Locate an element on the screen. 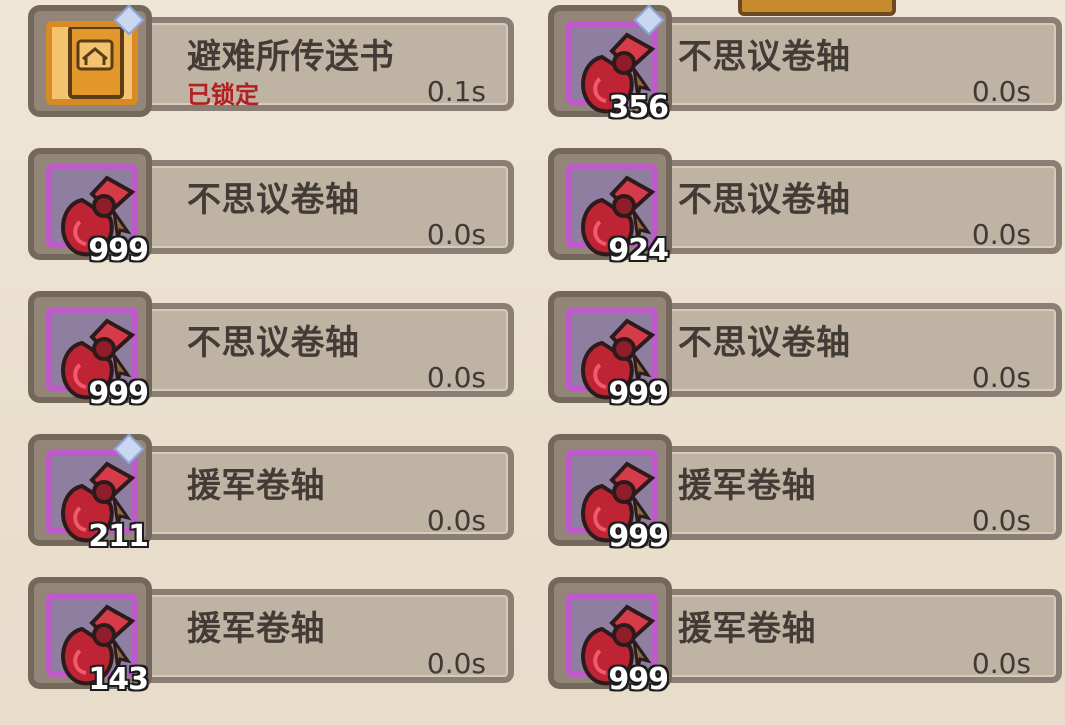 The image size is (1065, 725). item-card: 143 援军卷轴 0.0s is located at coordinates (260, 632).